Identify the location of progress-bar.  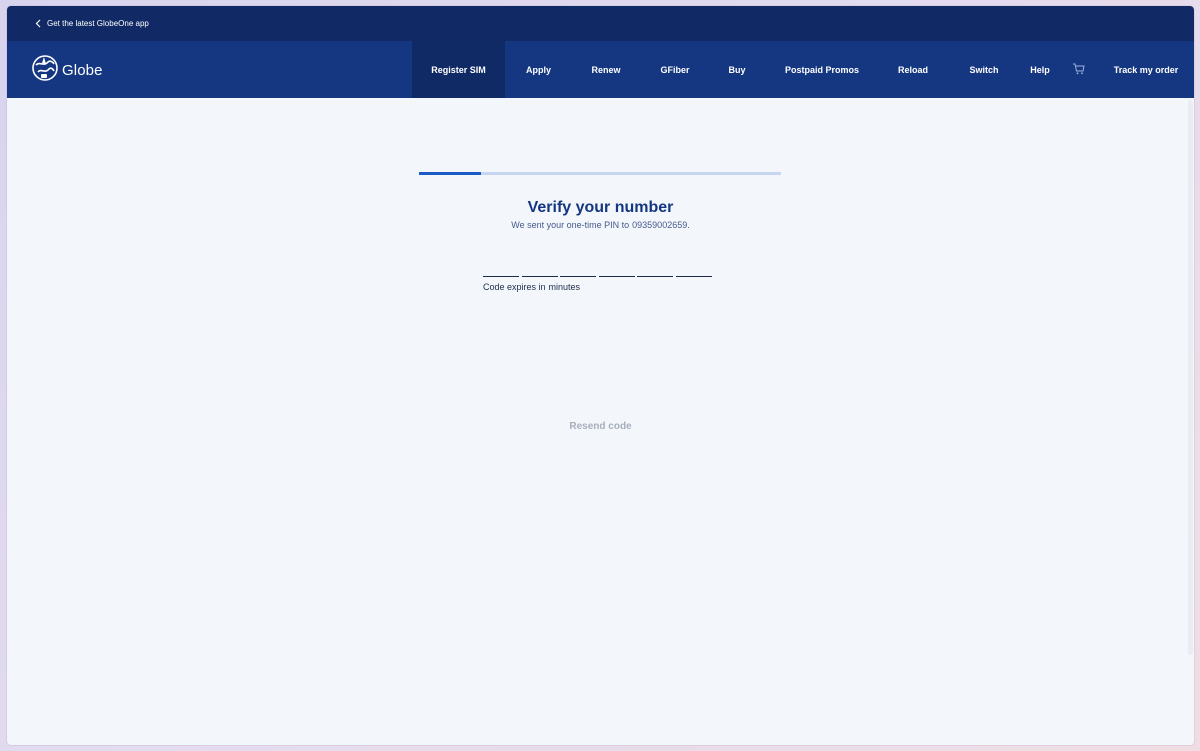
(600, 173).